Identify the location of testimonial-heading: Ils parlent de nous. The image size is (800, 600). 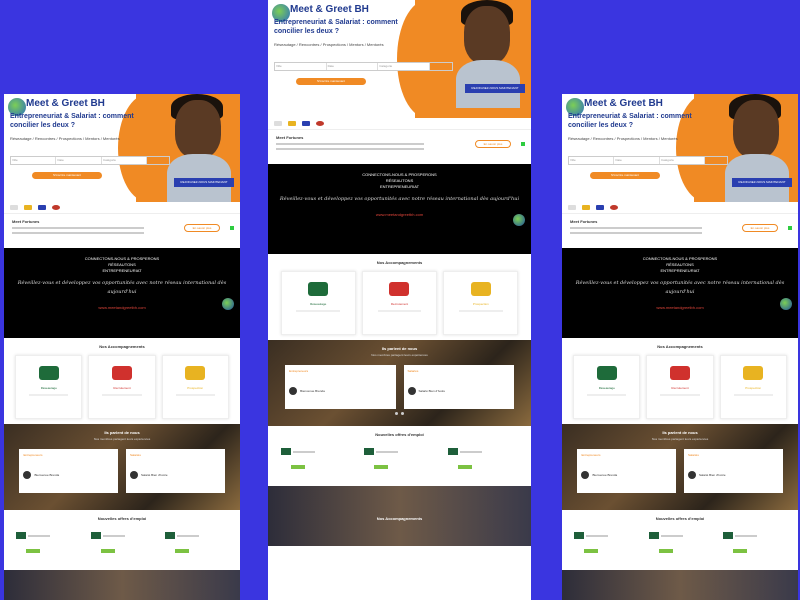
(122, 432).